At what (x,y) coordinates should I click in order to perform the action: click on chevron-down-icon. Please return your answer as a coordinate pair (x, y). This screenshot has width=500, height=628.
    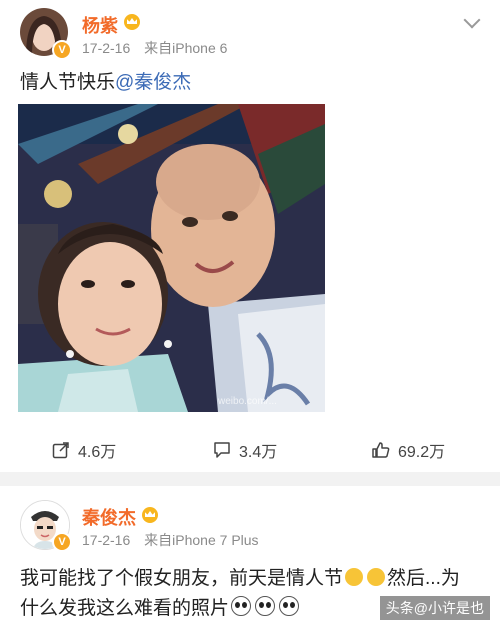
    Looking at the image, I should click on (472, 20).